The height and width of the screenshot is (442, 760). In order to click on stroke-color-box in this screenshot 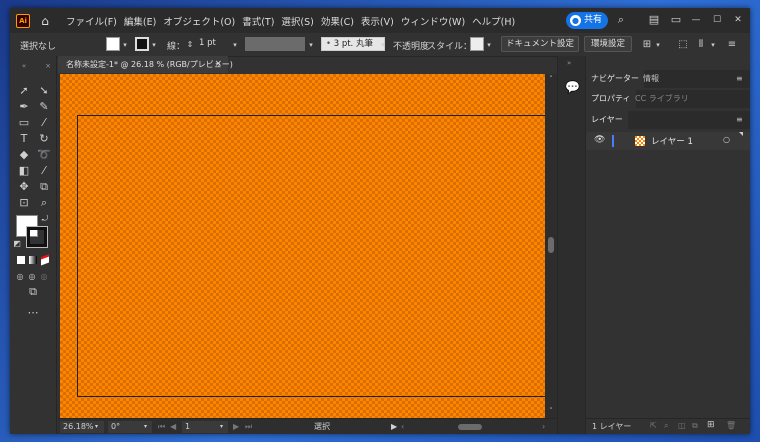, I will do `click(37, 237)`.